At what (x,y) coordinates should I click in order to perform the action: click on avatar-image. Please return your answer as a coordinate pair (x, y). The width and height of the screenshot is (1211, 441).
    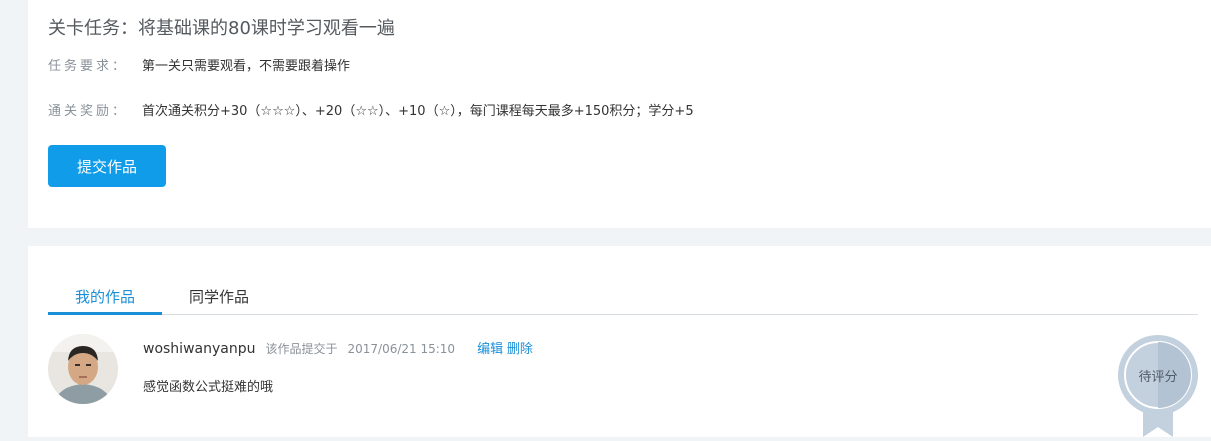
    Looking at the image, I should click on (83, 369).